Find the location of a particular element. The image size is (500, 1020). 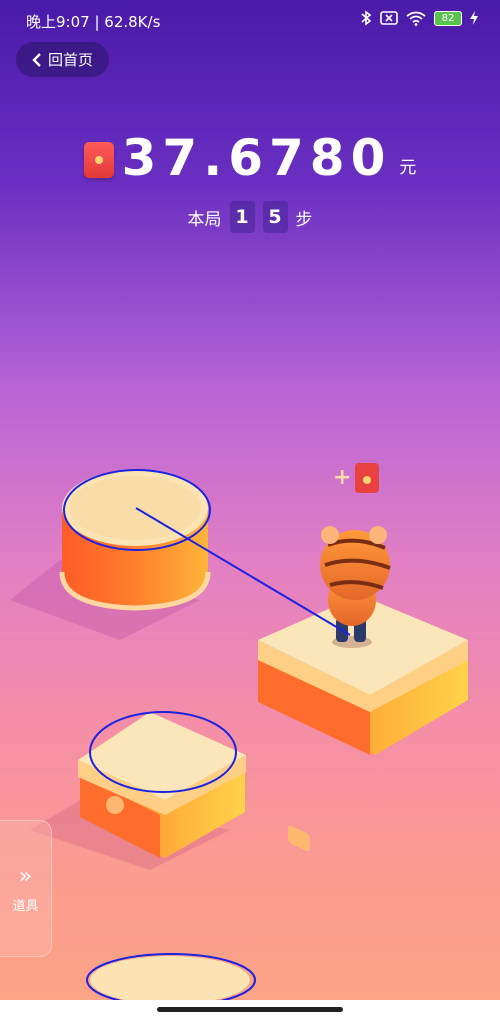

double-chevron-icon: » is located at coordinates (25, 876).